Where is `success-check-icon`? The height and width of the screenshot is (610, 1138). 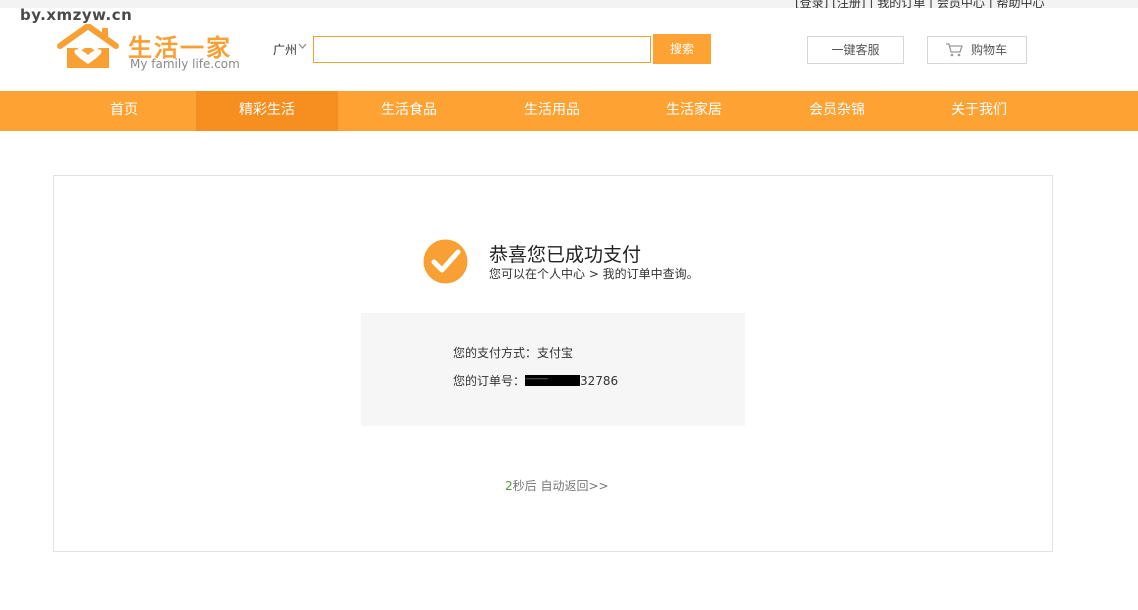
success-check-icon is located at coordinates (445, 261).